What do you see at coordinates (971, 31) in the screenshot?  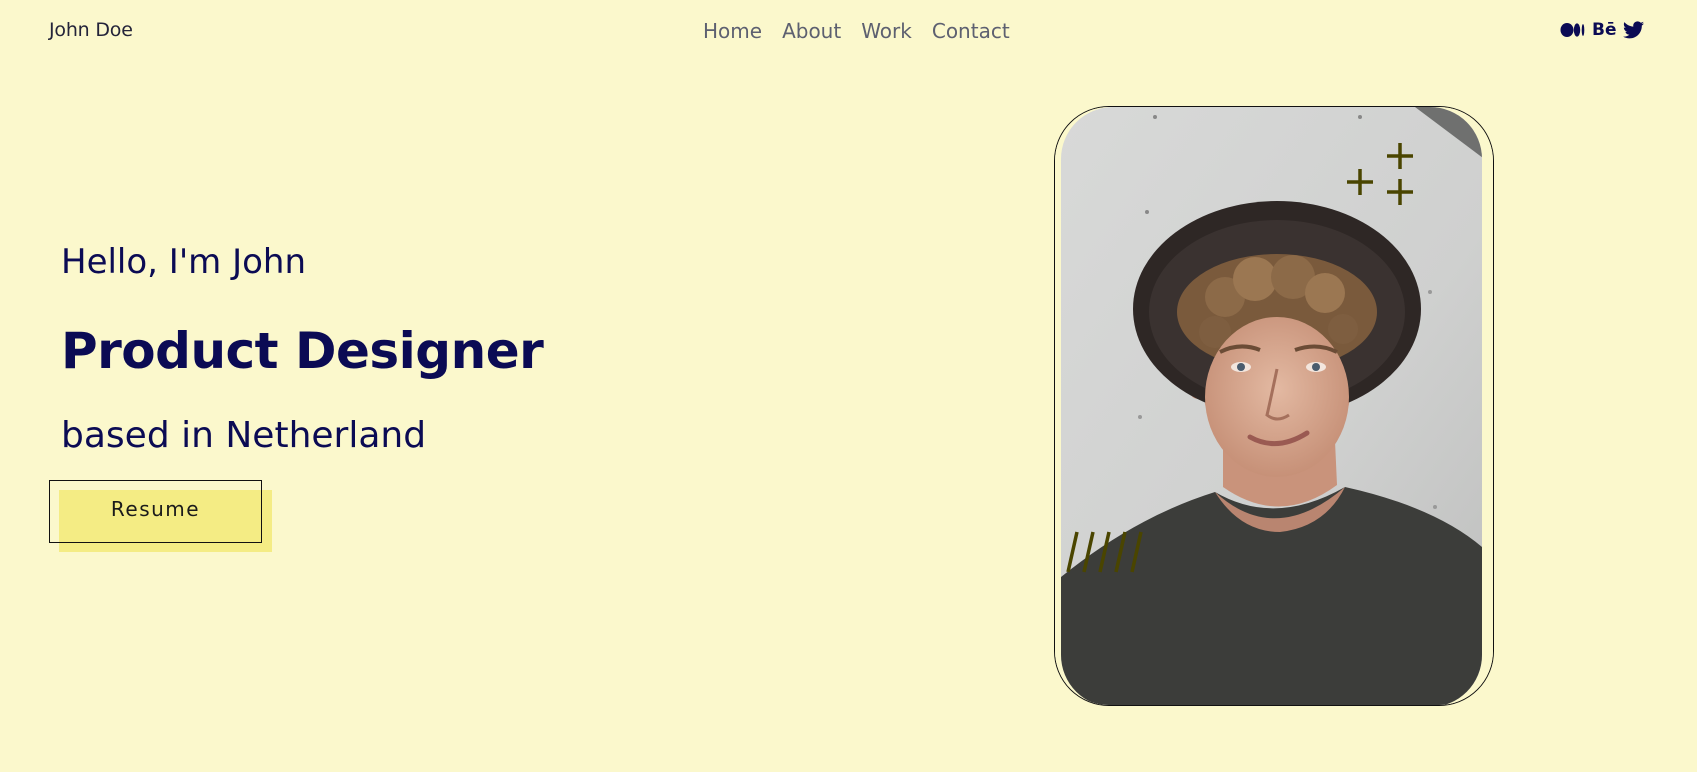 I see `nav-link-contact: Contact` at bounding box center [971, 31].